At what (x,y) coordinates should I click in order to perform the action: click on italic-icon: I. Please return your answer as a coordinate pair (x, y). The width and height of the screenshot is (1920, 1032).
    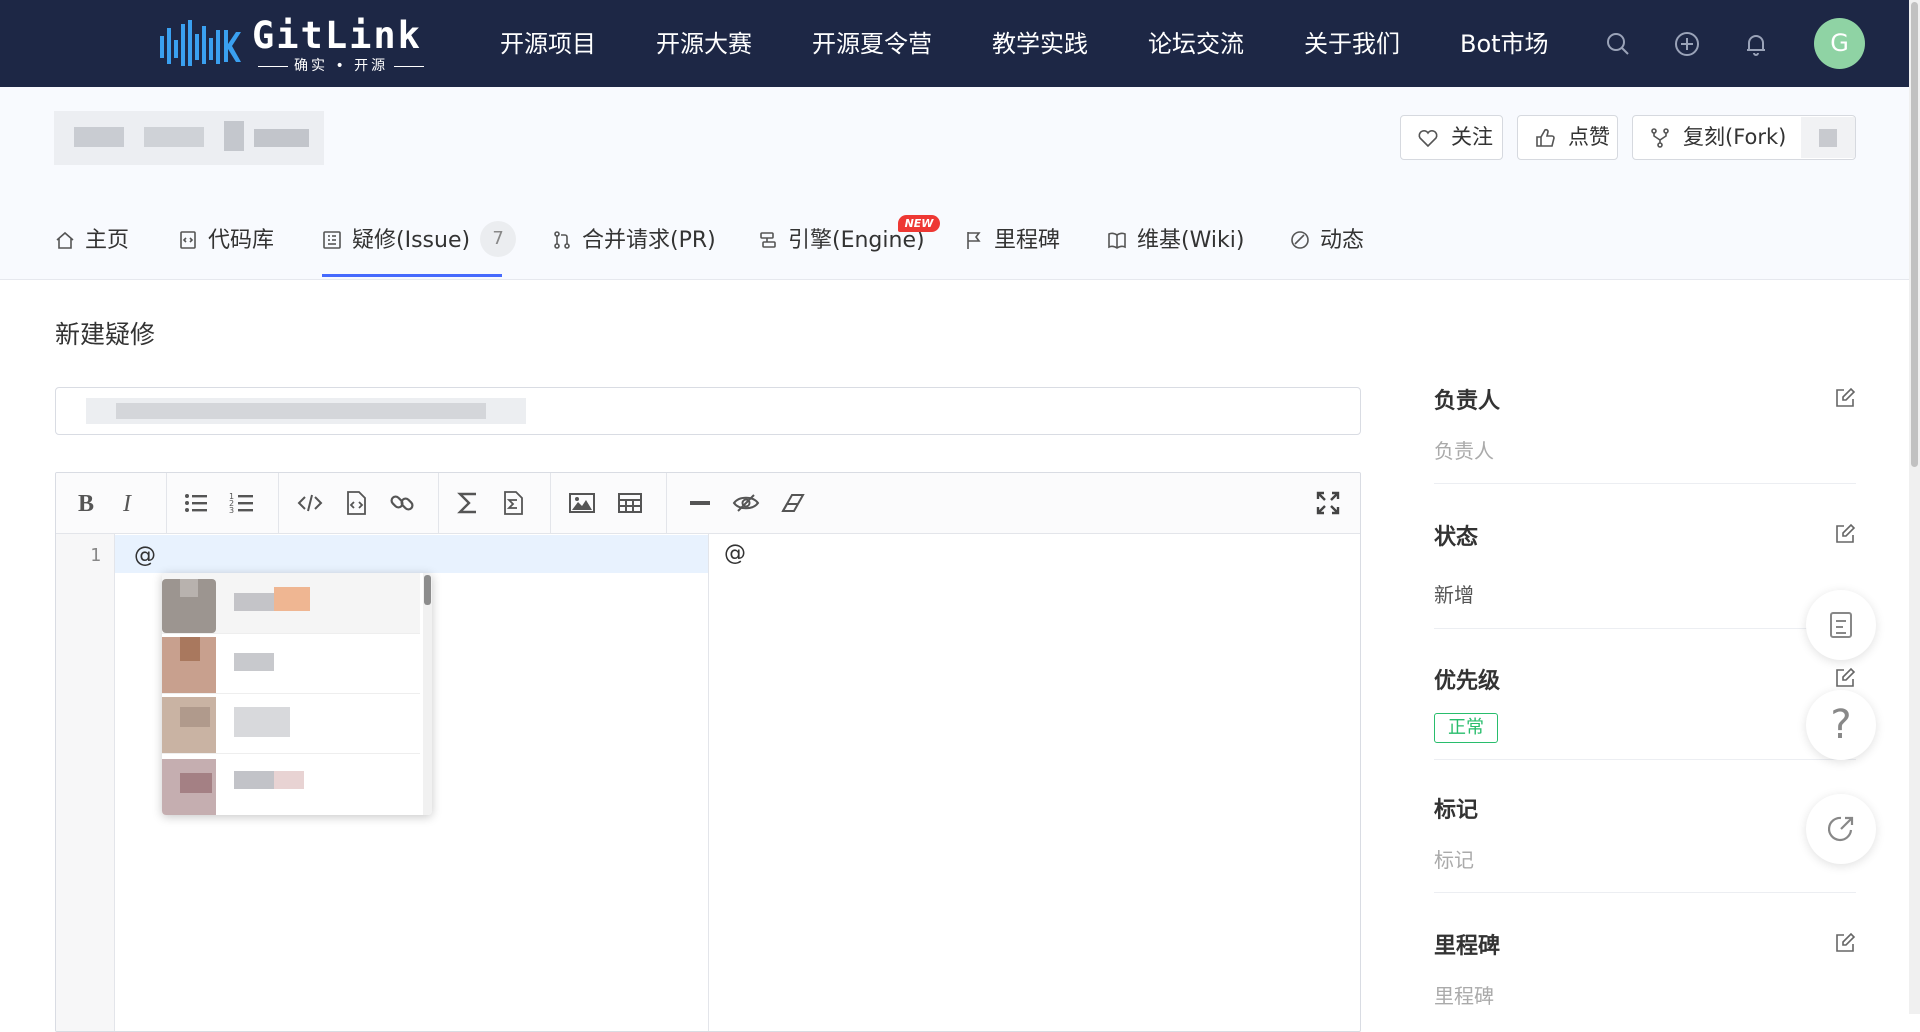
    Looking at the image, I should click on (128, 503).